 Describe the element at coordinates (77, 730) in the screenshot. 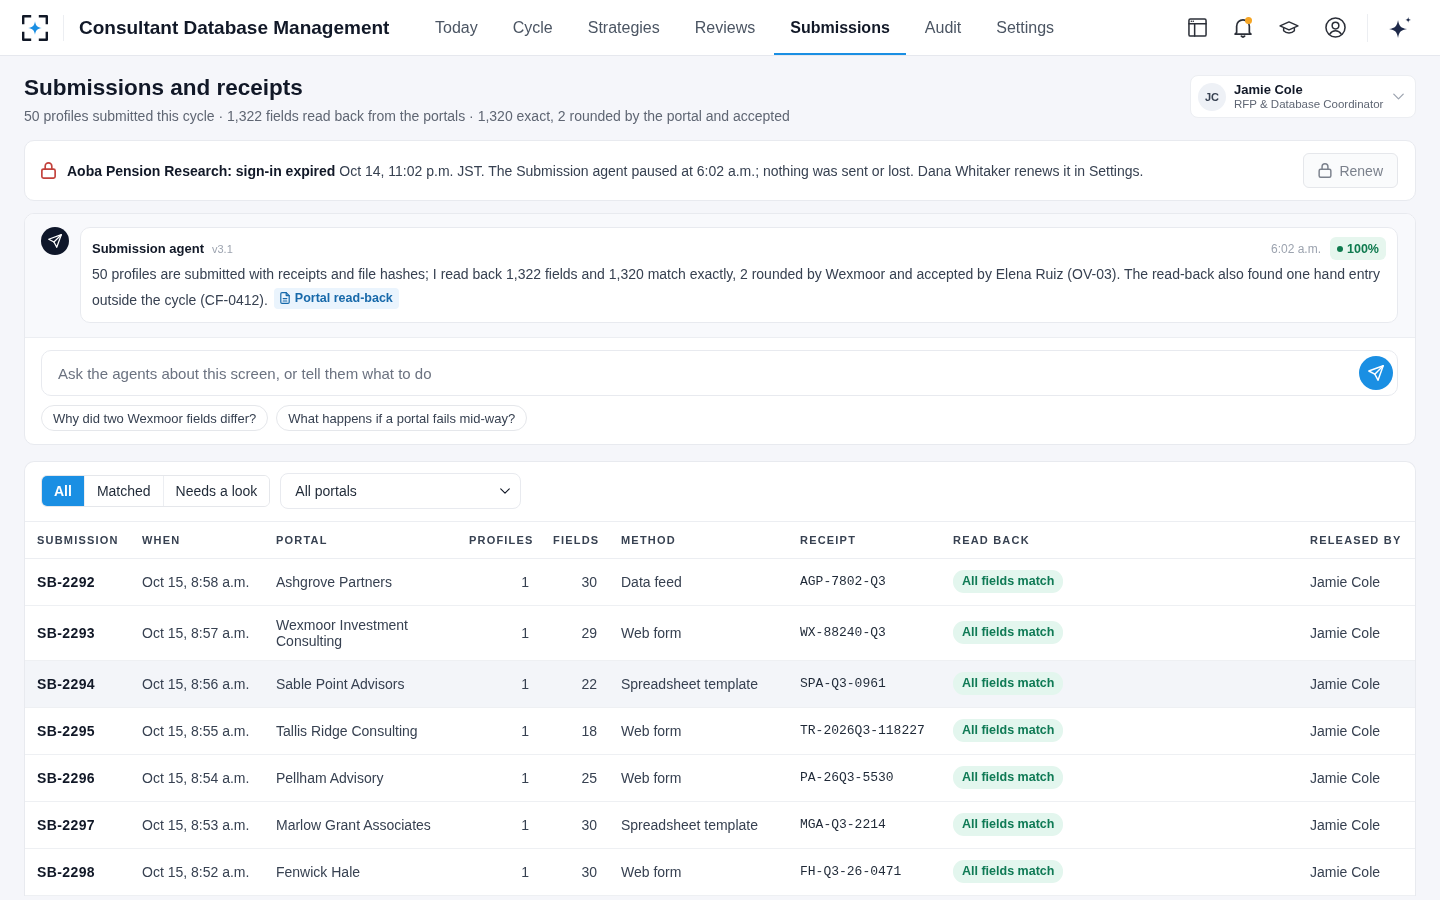

I see `submission-cell: SB-2295` at that location.